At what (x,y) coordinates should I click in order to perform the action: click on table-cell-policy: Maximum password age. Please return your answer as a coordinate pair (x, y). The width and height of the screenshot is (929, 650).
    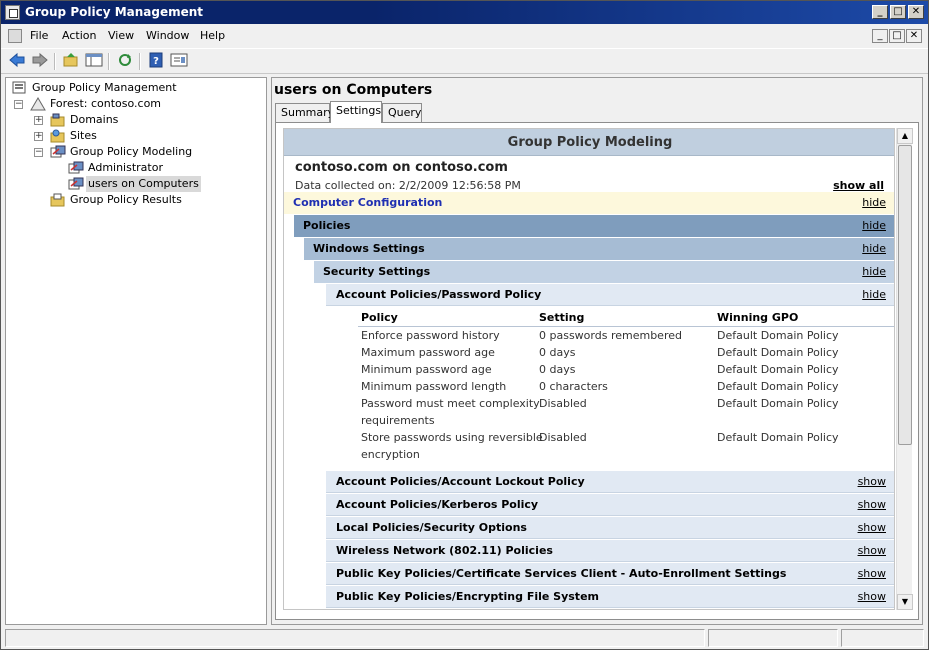
    Looking at the image, I should click on (428, 352).